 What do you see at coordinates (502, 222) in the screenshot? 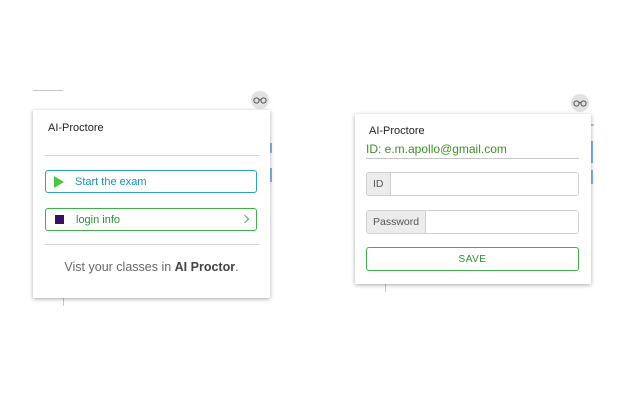
I see `password-input` at bounding box center [502, 222].